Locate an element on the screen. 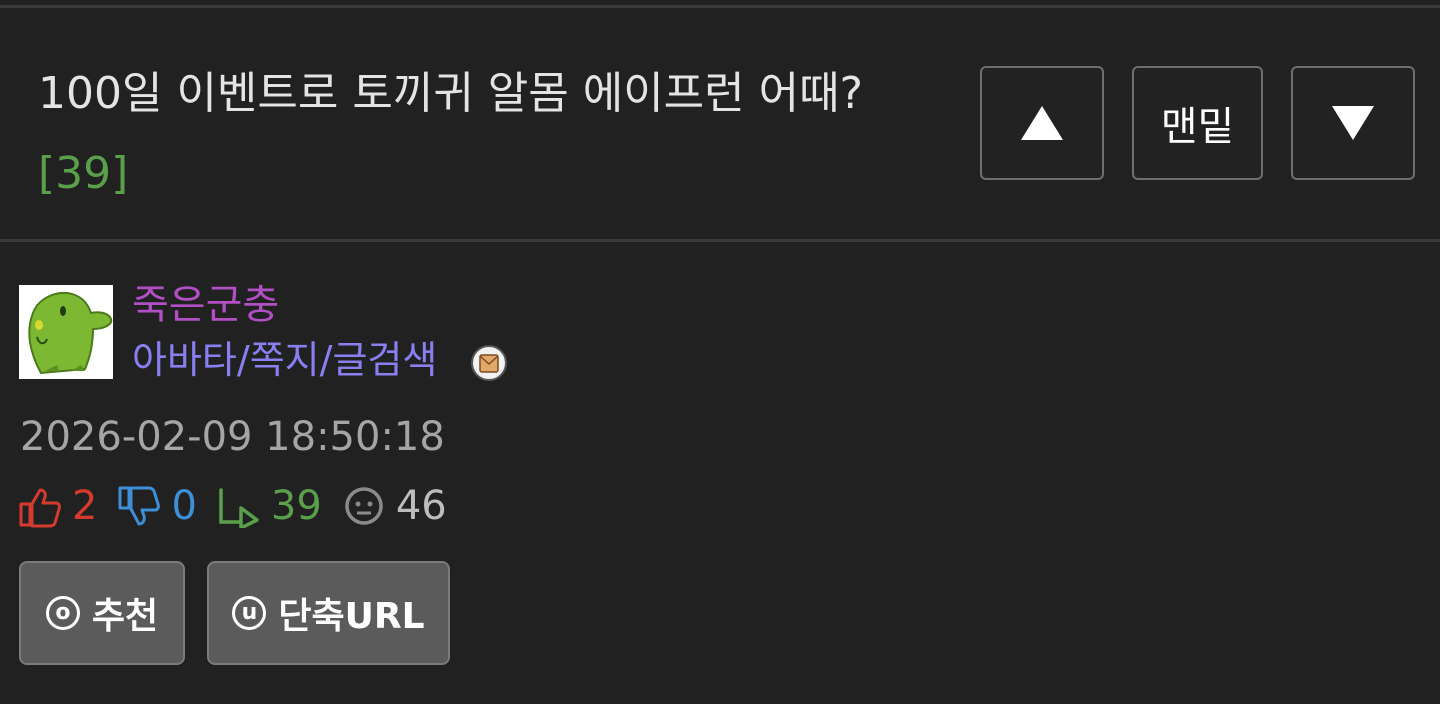 This screenshot has height=704, width=1440. author-avatar is located at coordinates (66, 332).